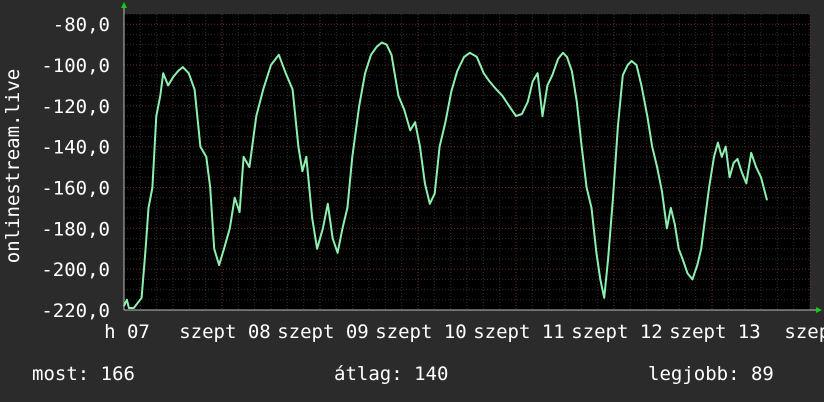  Describe the element at coordinates (75, 311) in the screenshot. I see `y-tick-label: -220,0` at that location.